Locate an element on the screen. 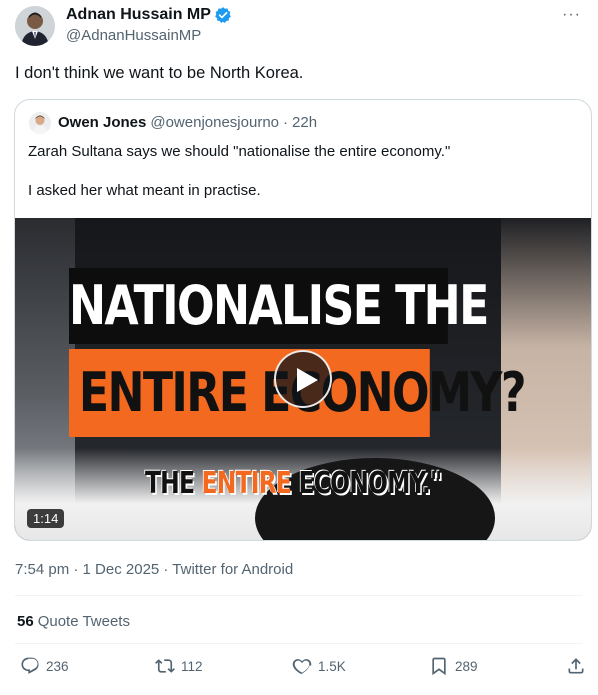 Image resolution: width=598 pixels, height=695 pixels. like-button: 1.5K is located at coordinates (319, 666).